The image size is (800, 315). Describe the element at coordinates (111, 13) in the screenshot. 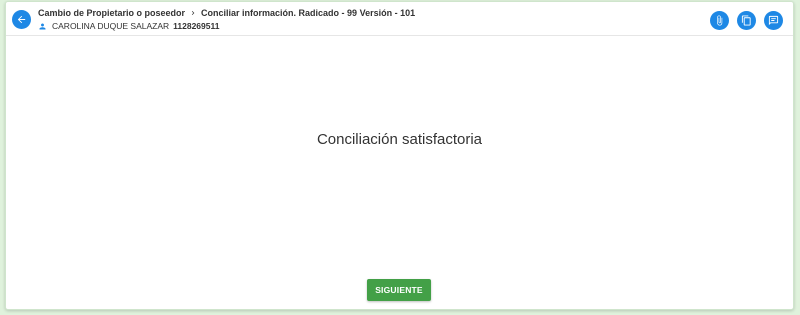

I see `breadcrumb-item-process: Cambio de Propietario o poseedor` at that location.